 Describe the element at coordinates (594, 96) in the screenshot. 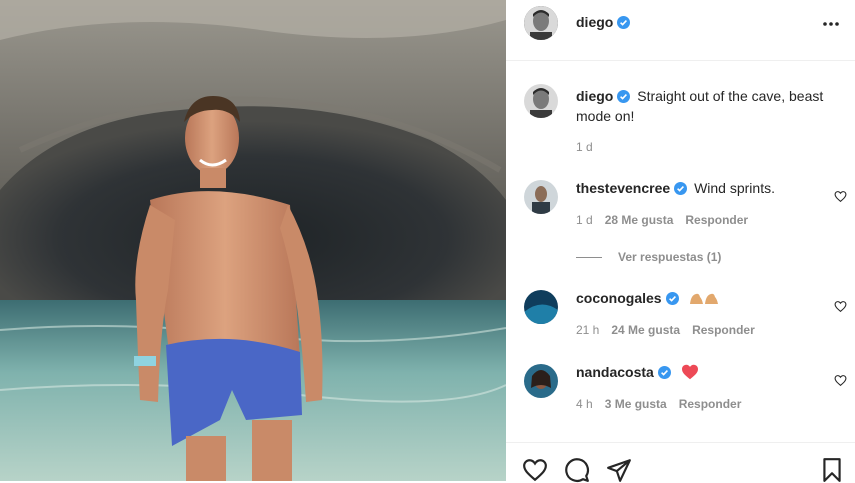

I see `caption-username: diego` at that location.